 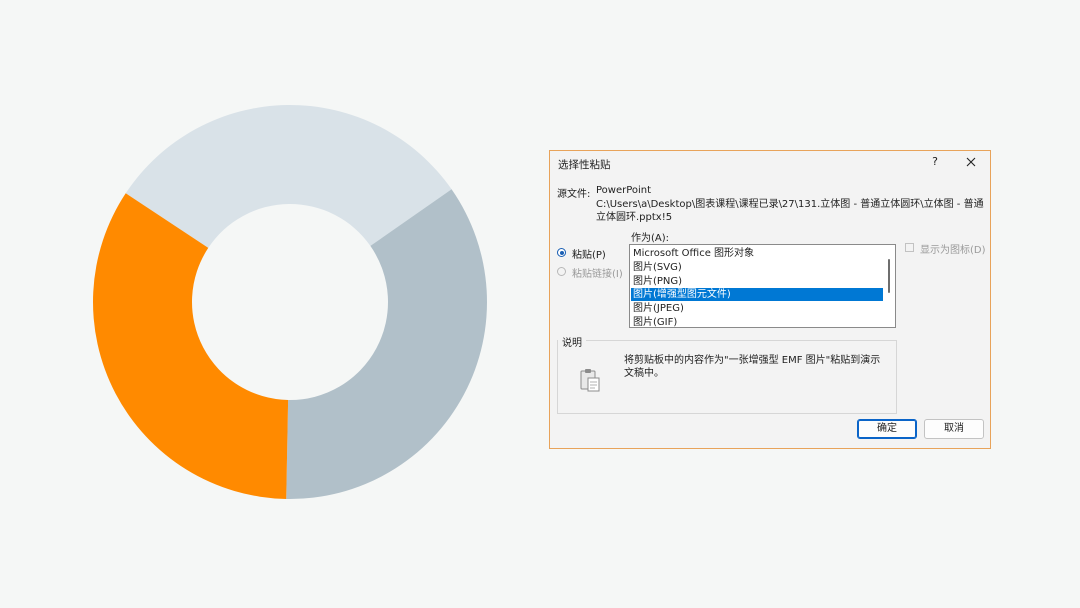 What do you see at coordinates (889, 276) in the screenshot?
I see `listbox-scrollbar` at bounding box center [889, 276].